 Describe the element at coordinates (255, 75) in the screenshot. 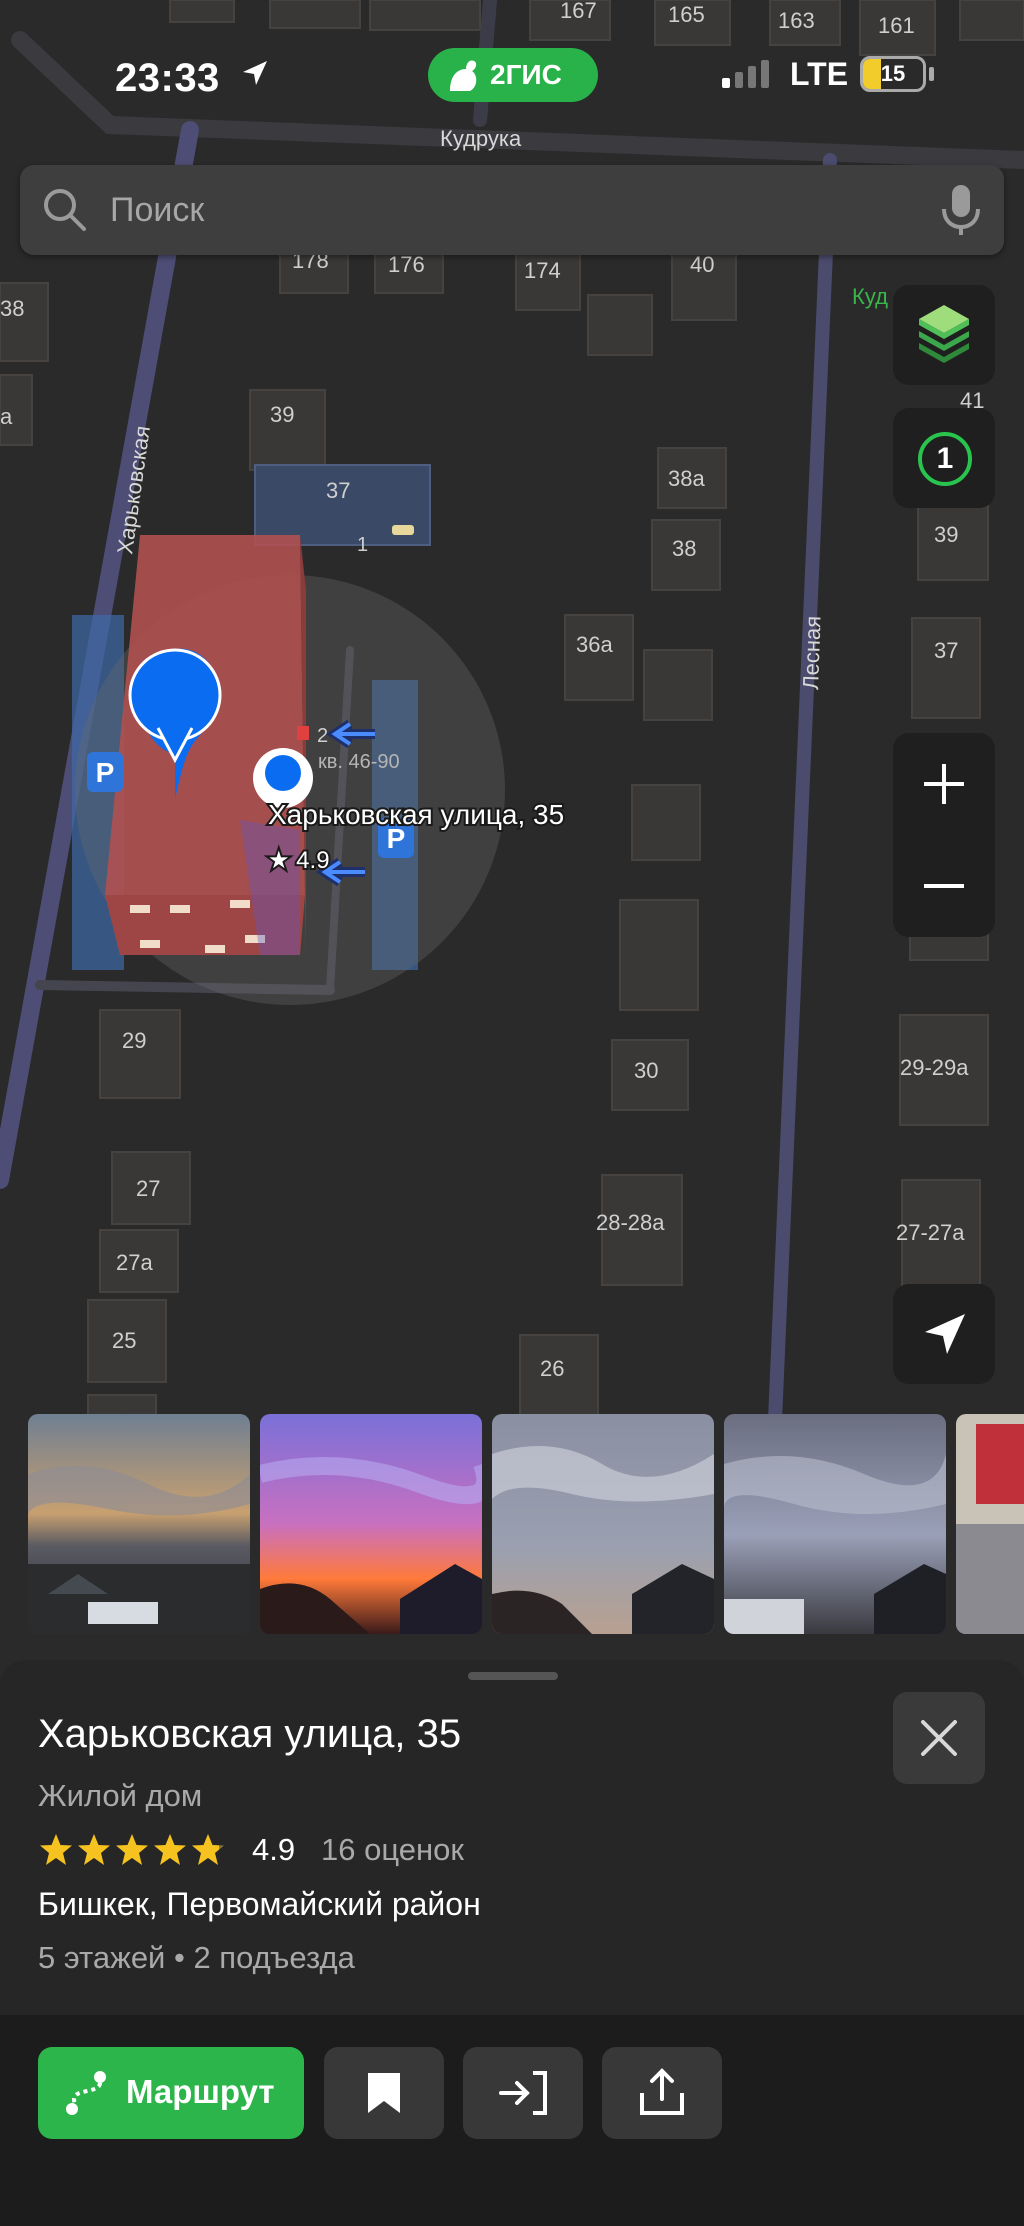

I see `location-arrow-icon` at that location.